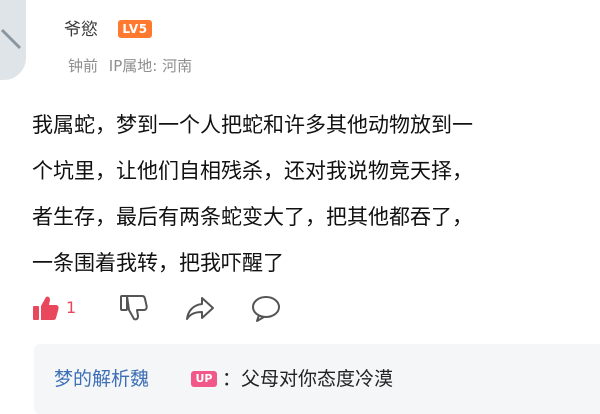 The width and height of the screenshot is (600, 414). I want to click on like-button: 1, so click(53, 308).